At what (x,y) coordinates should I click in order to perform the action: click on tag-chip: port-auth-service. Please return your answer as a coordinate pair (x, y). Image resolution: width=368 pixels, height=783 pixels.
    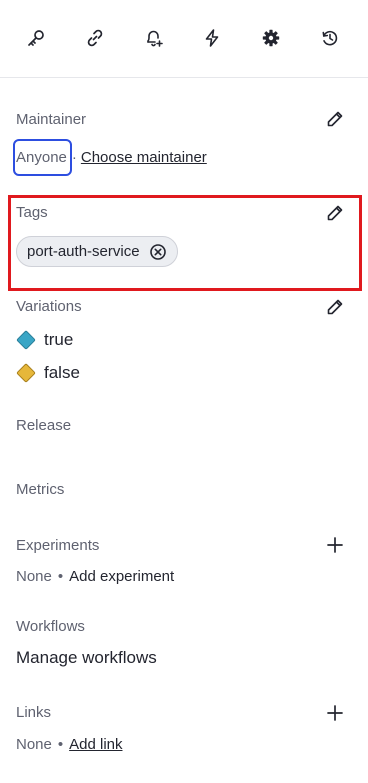
    Looking at the image, I should click on (97, 251).